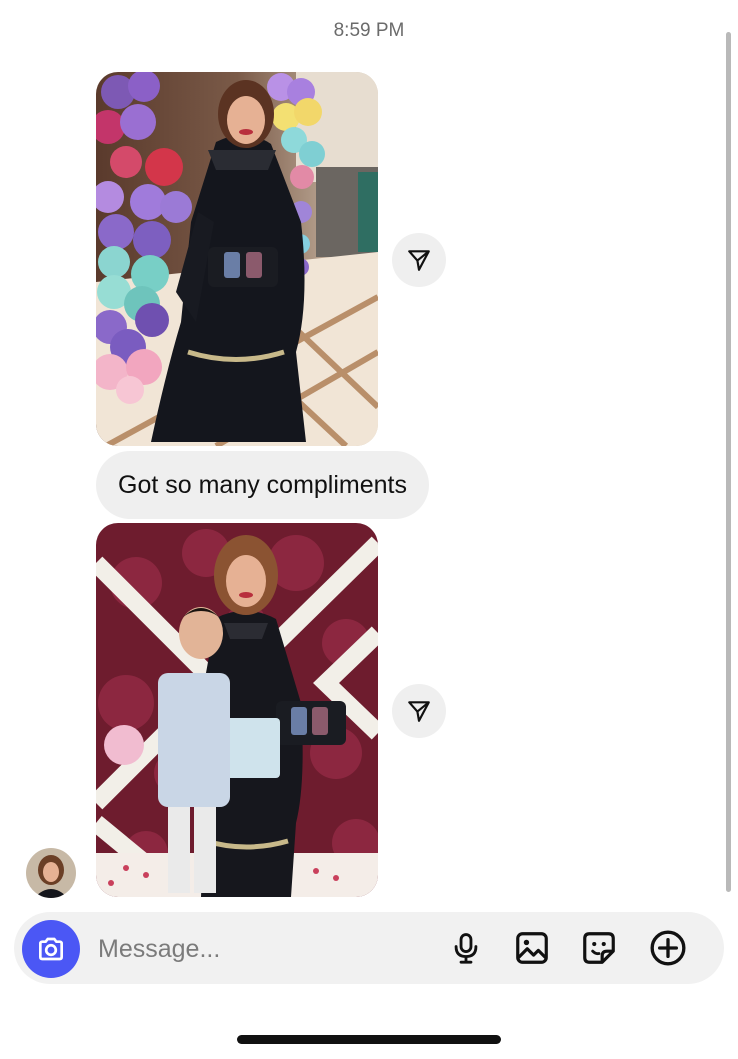 The width and height of the screenshot is (738, 1059). I want to click on photo-1-image, so click(237, 259).